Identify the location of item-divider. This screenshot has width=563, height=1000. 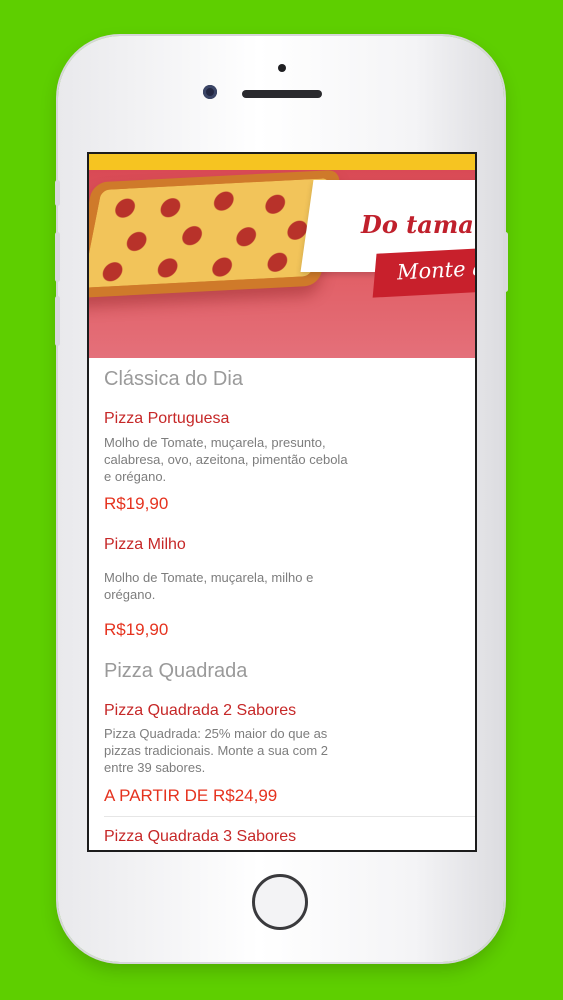
(289, 816).